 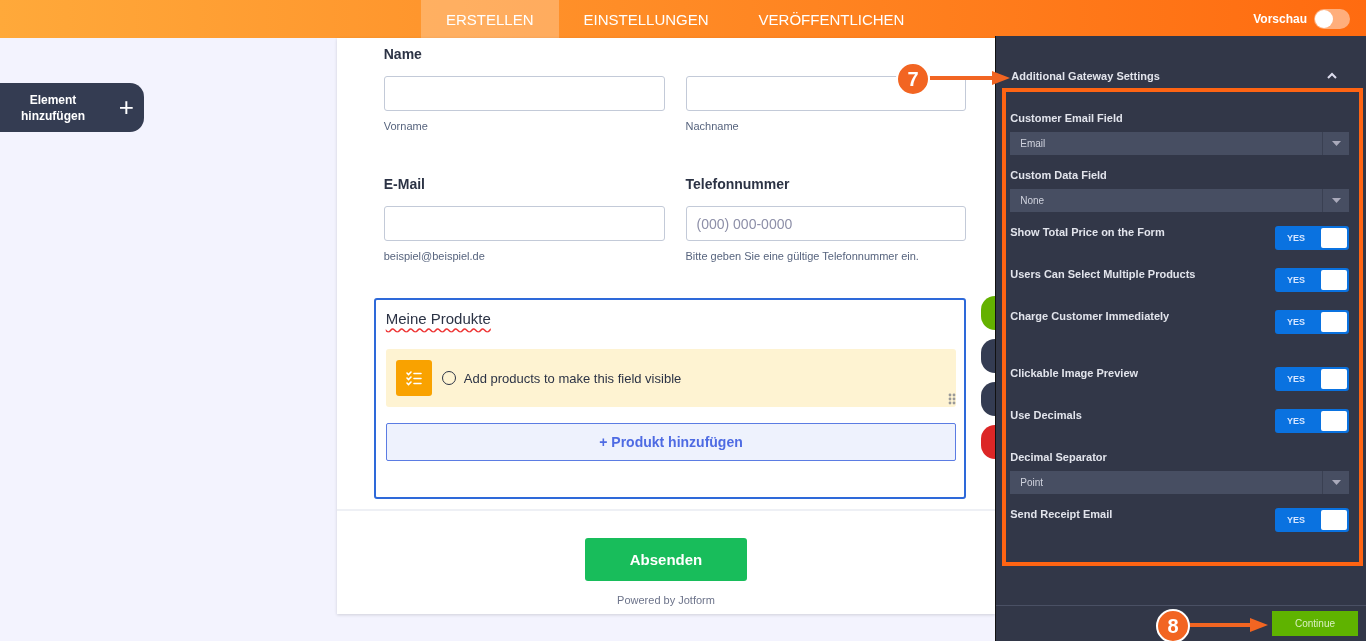 What do you see at coordinates (666, 600) in the screenshot?
I see `powered-by-text: Powered by Jotform` at bounding box center [666, 600].